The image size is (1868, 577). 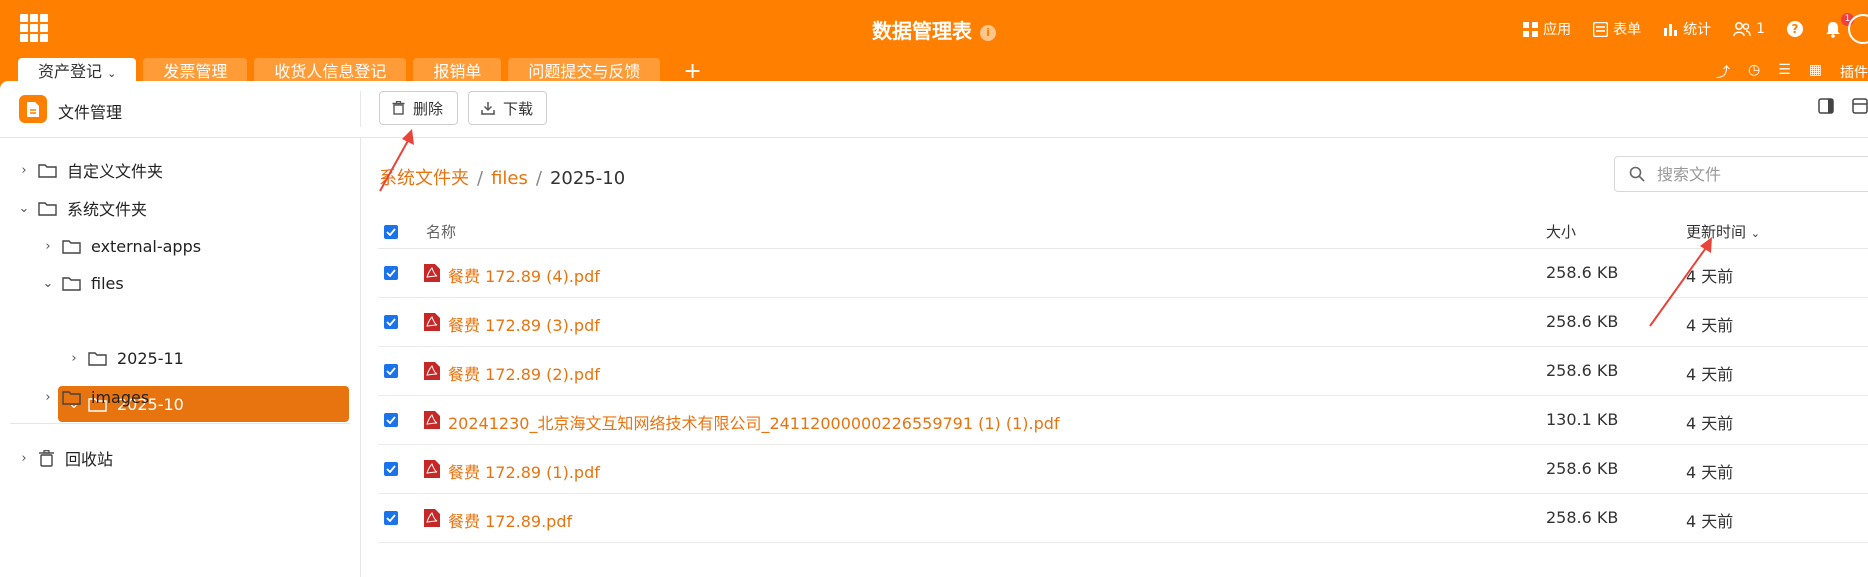 I want to click on app-launcher-icon, so click(x=34, y=28).